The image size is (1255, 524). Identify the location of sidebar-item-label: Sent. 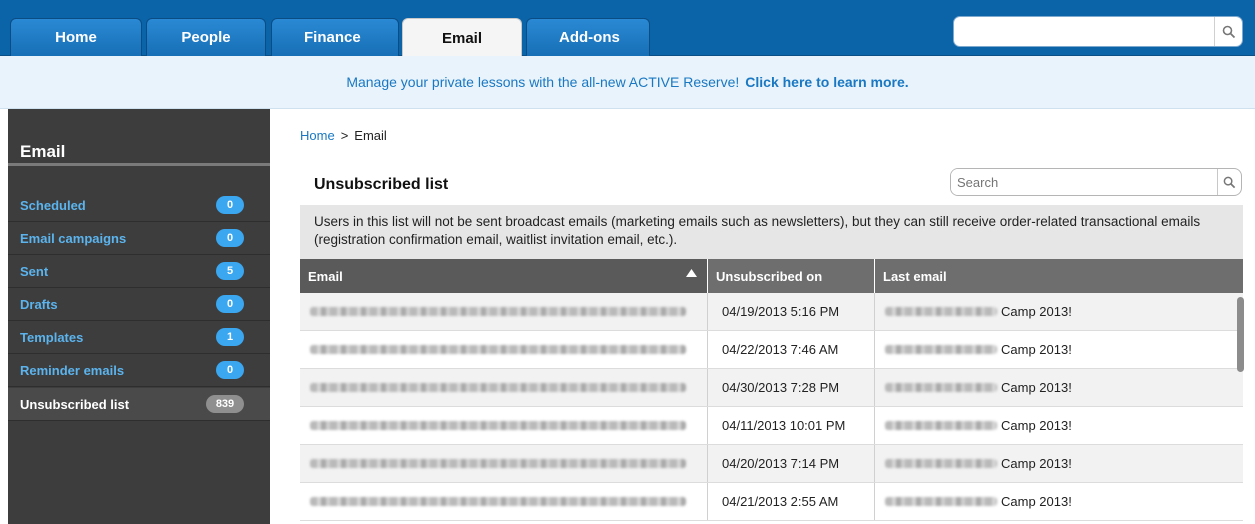
(34, 271).